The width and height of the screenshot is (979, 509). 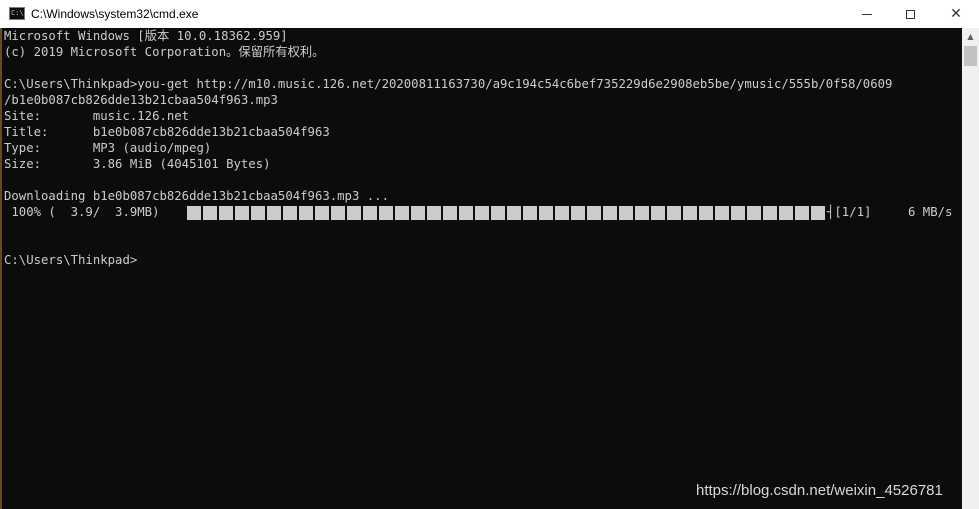 I want to click on watermark-text: https://blog.csdn.net/weixin_4526781, so click(x=819, y=490).